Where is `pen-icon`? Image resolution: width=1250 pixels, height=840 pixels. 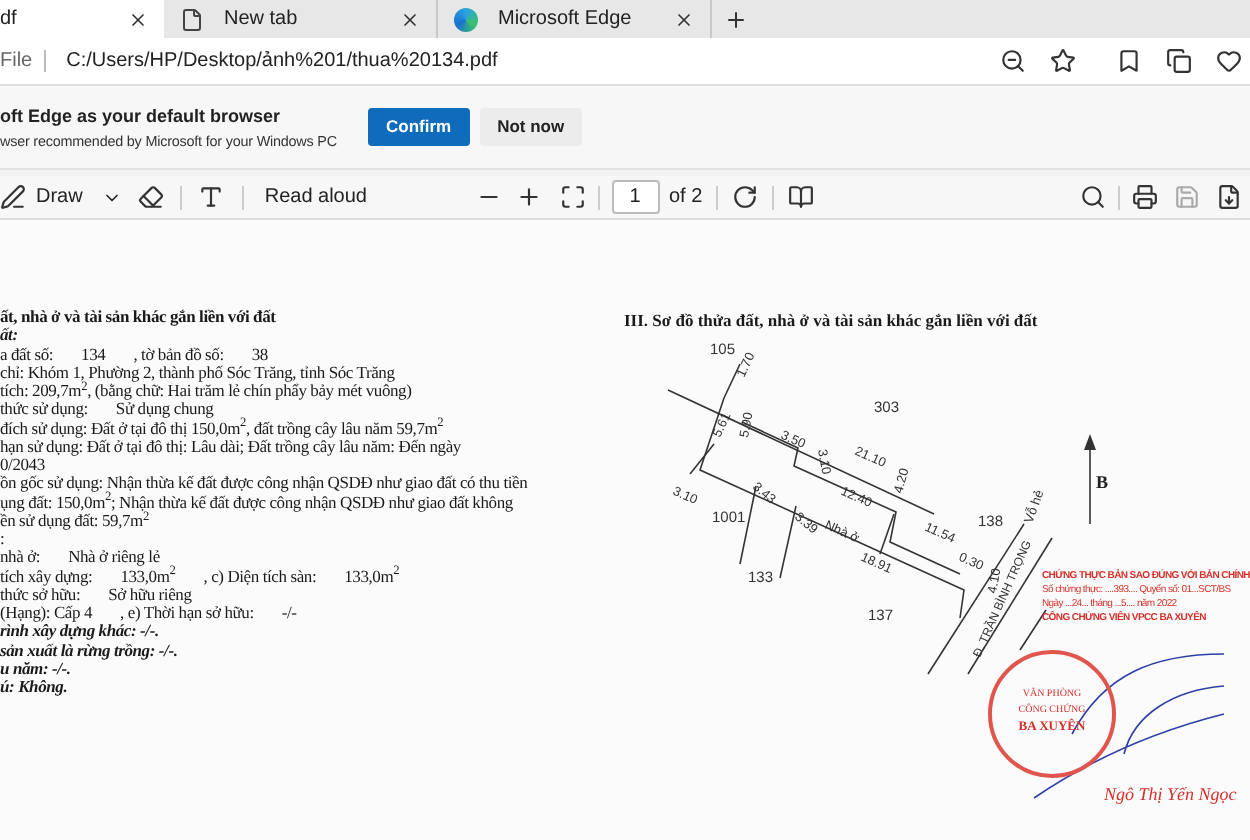
pen-icon is located at coordinates (13, 197).